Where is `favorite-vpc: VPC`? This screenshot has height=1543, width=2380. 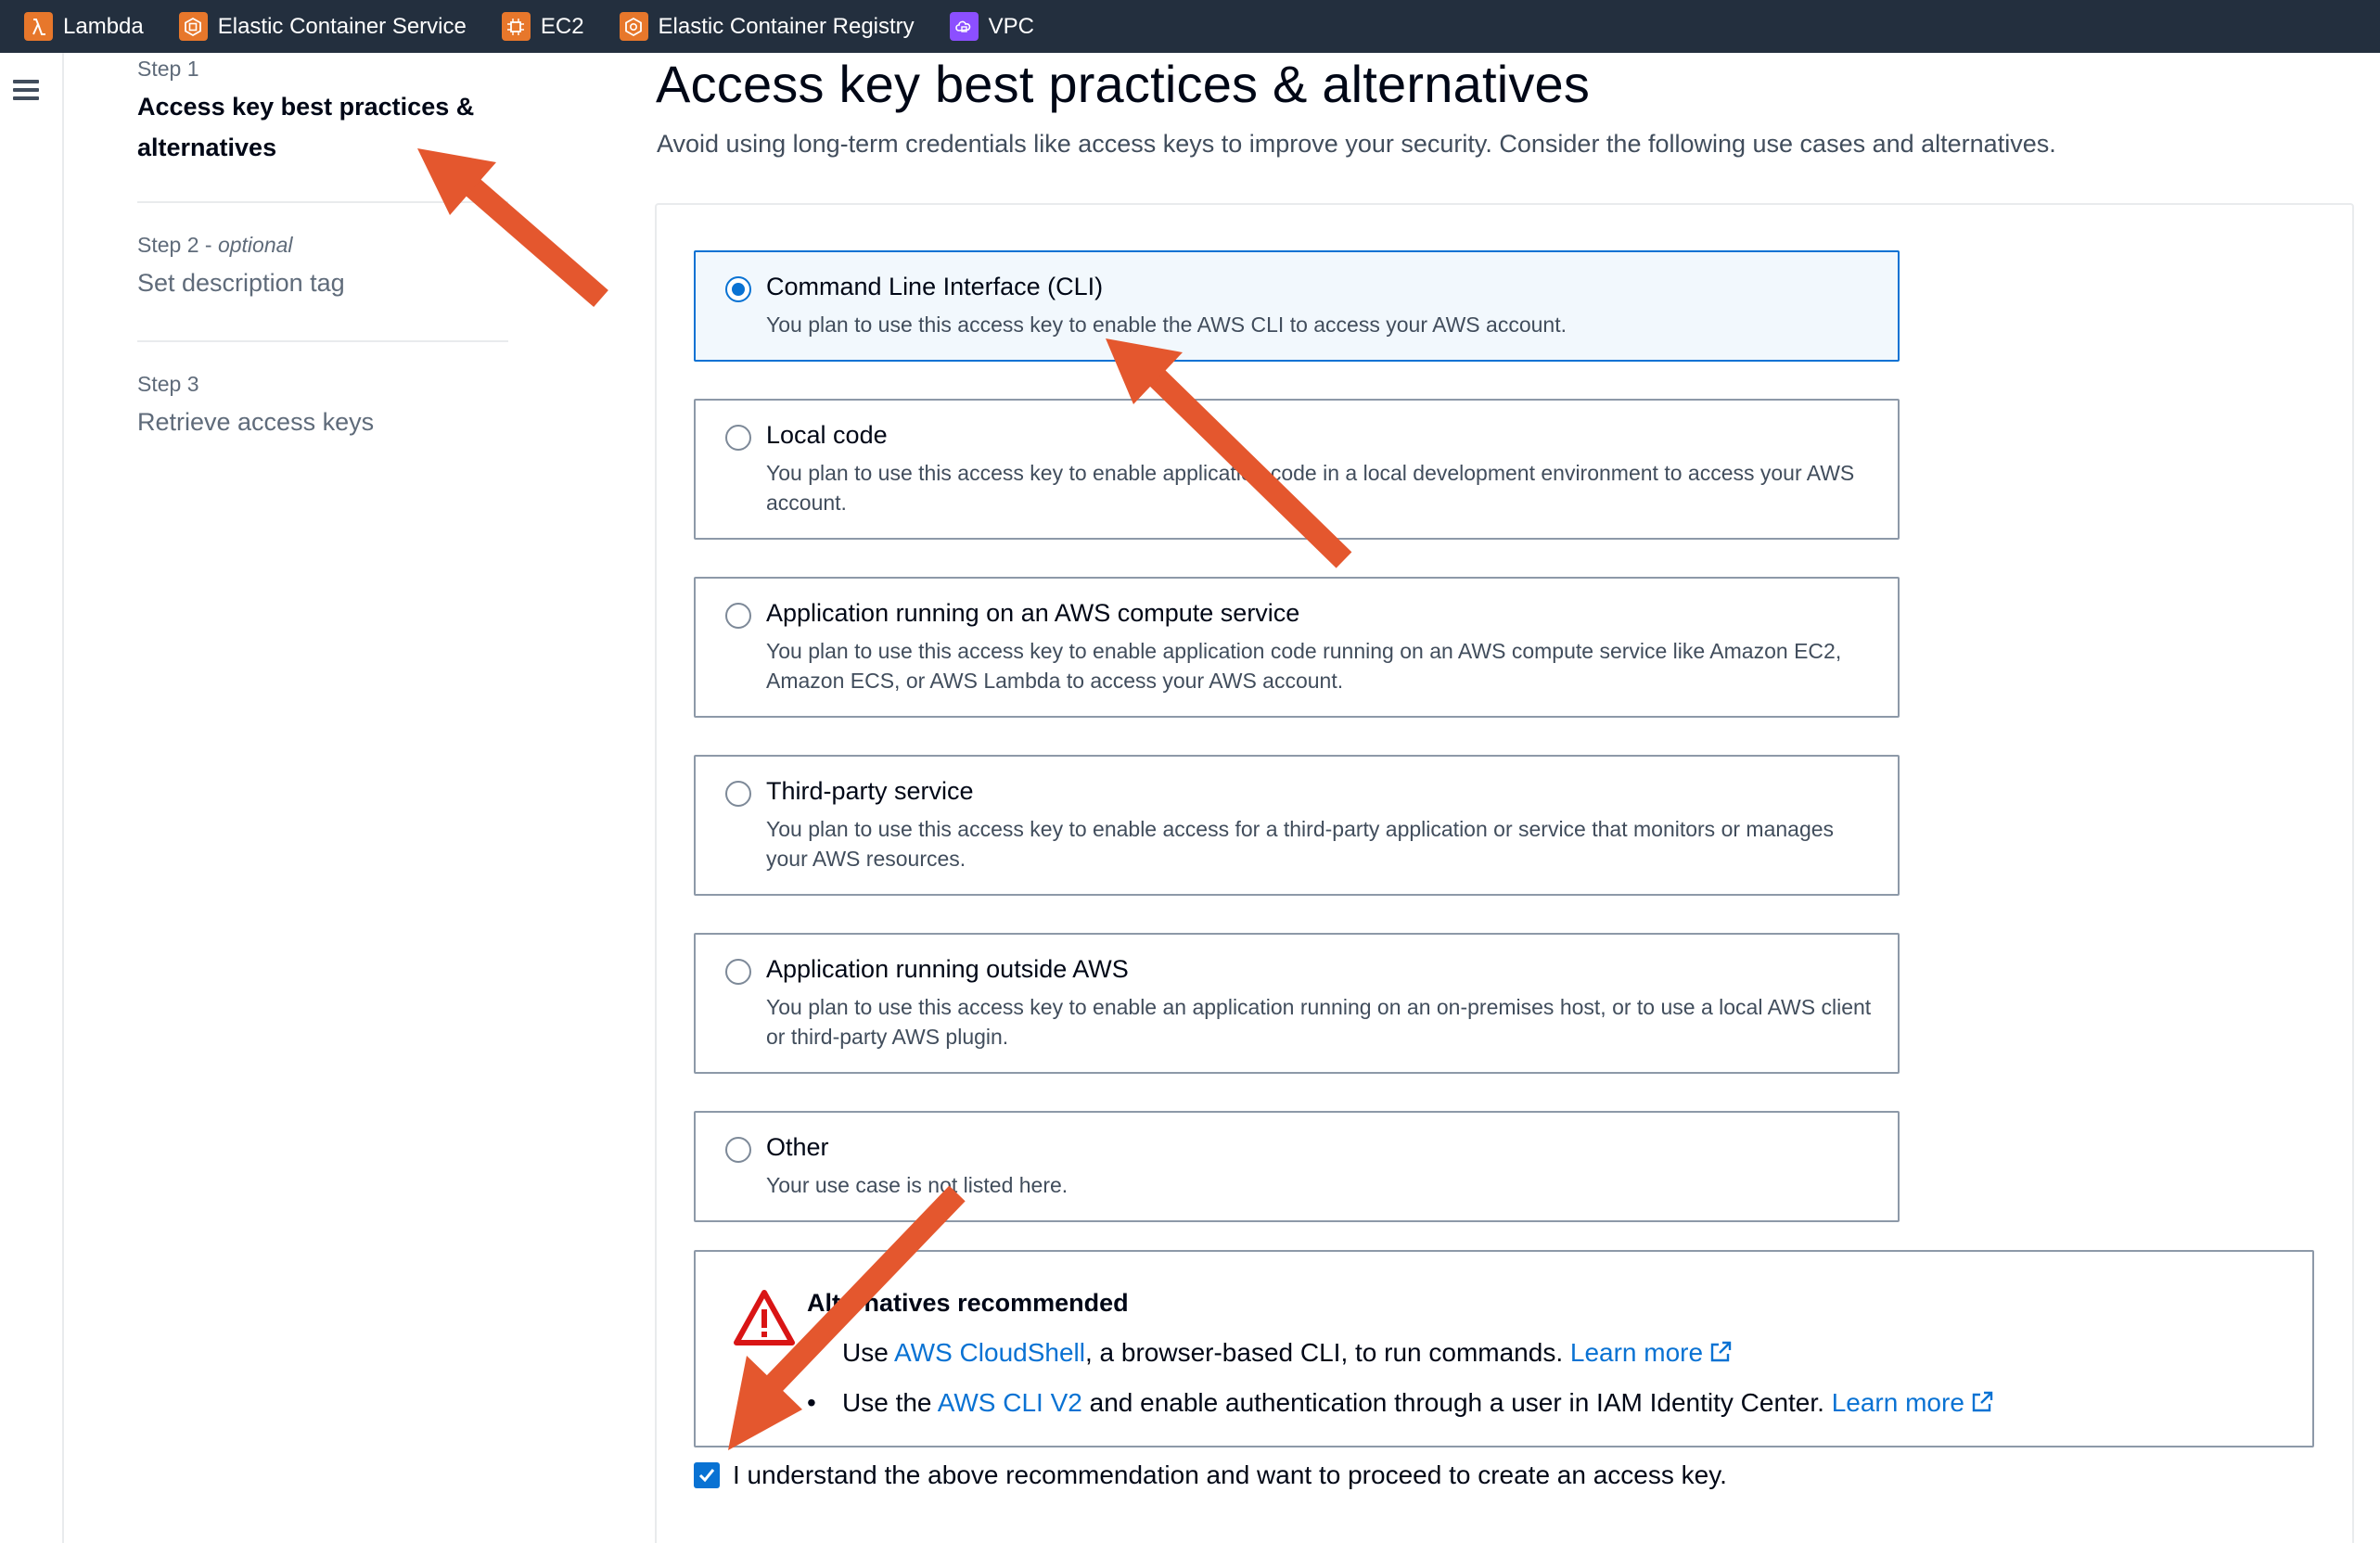 favorite-vpc: VPC is located at coordinates (992, 26).